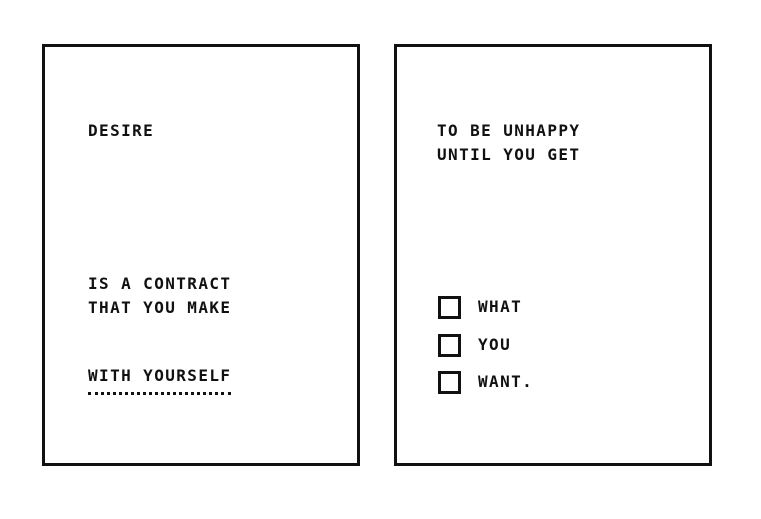  I want to click on you-checkbox, so click(449, 345).